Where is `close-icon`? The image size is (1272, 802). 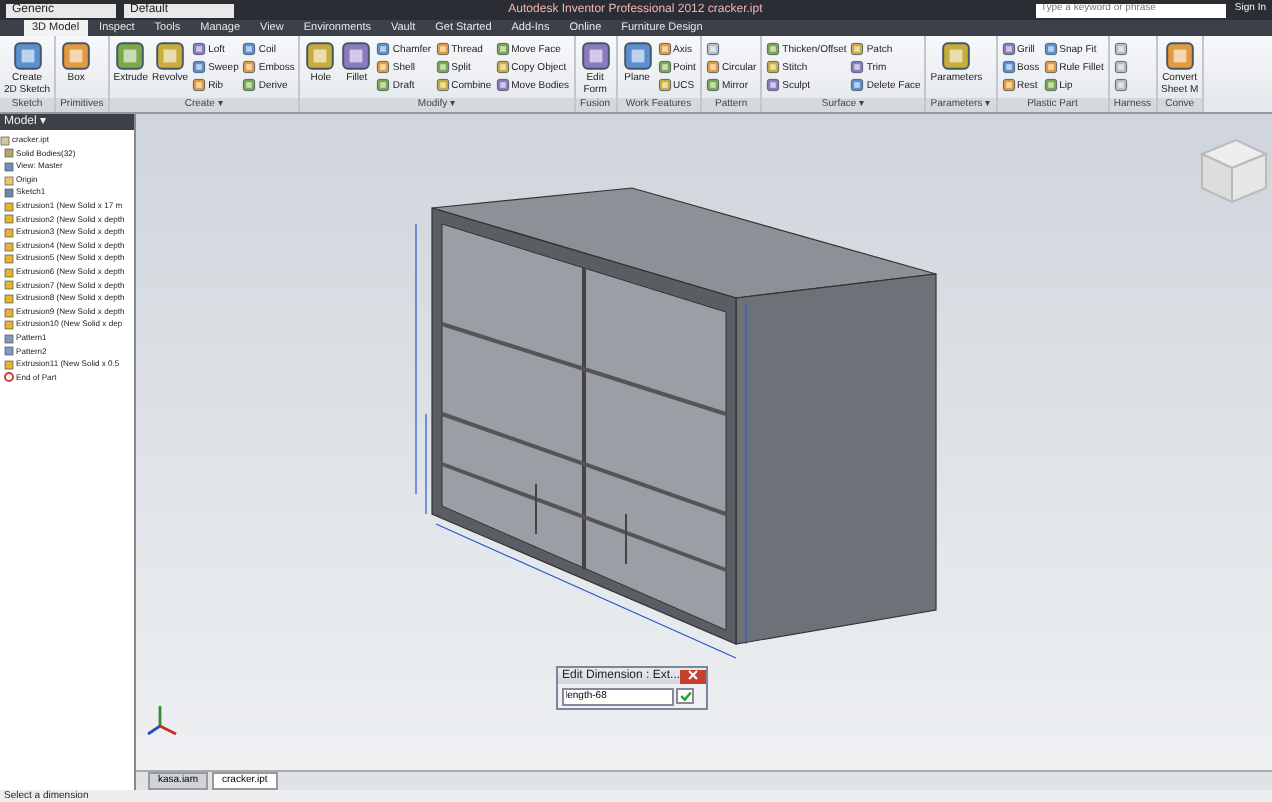
close-icon is located at coordinates (693, 675).